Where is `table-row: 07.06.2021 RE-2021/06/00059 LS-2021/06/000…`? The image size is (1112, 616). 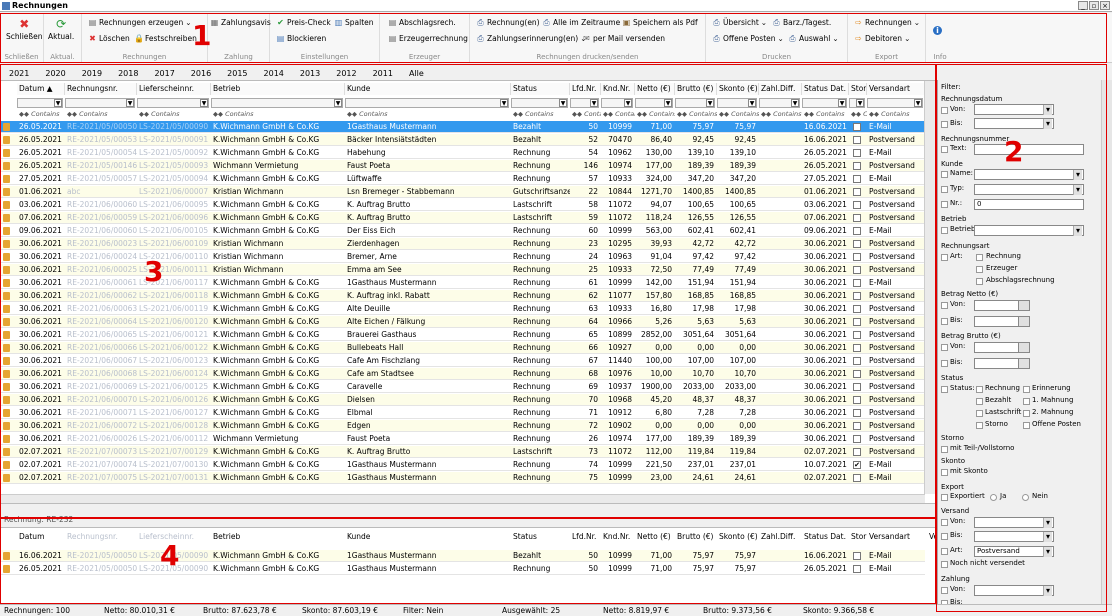
table-row: 07.06.2021 RE-2021/06/00059 LS-2021/06/000… is located at coordinates (463, 218).